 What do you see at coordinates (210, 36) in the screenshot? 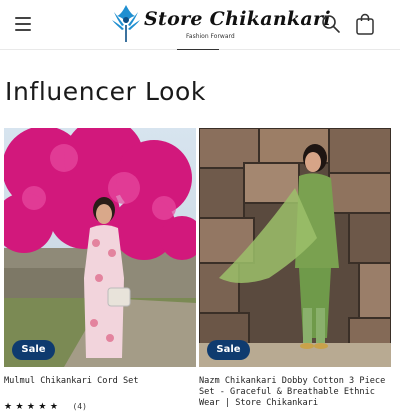
I see `brand-tagline: Fashion Forward` at bounding box center [210, 36].